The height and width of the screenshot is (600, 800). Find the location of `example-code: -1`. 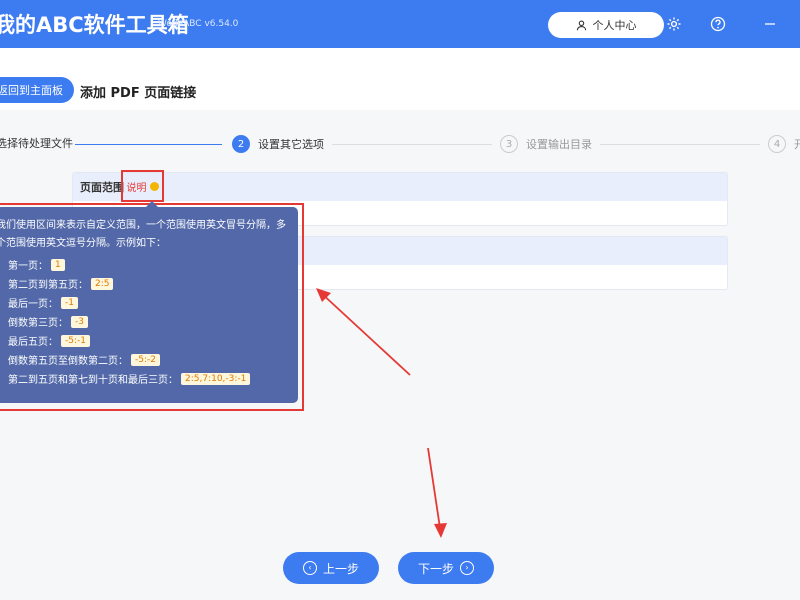

example-code: -1 is located at coordinates (69, 302).